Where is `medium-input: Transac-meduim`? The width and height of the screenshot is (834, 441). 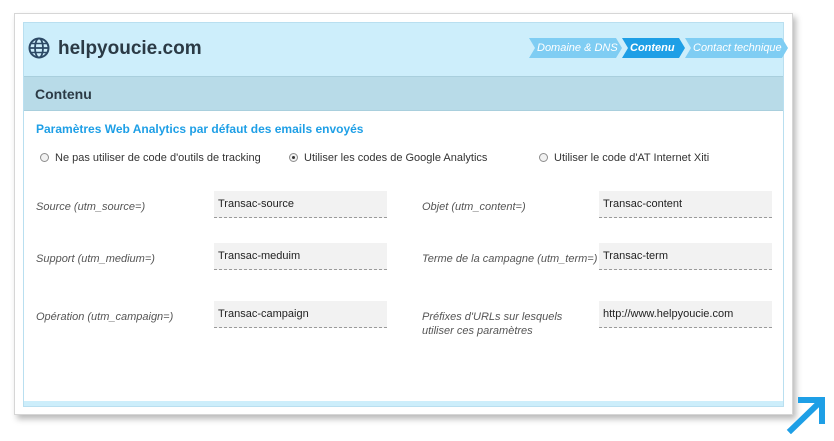
medium-input: Transac-meduim is located at coordinates (300, 256).